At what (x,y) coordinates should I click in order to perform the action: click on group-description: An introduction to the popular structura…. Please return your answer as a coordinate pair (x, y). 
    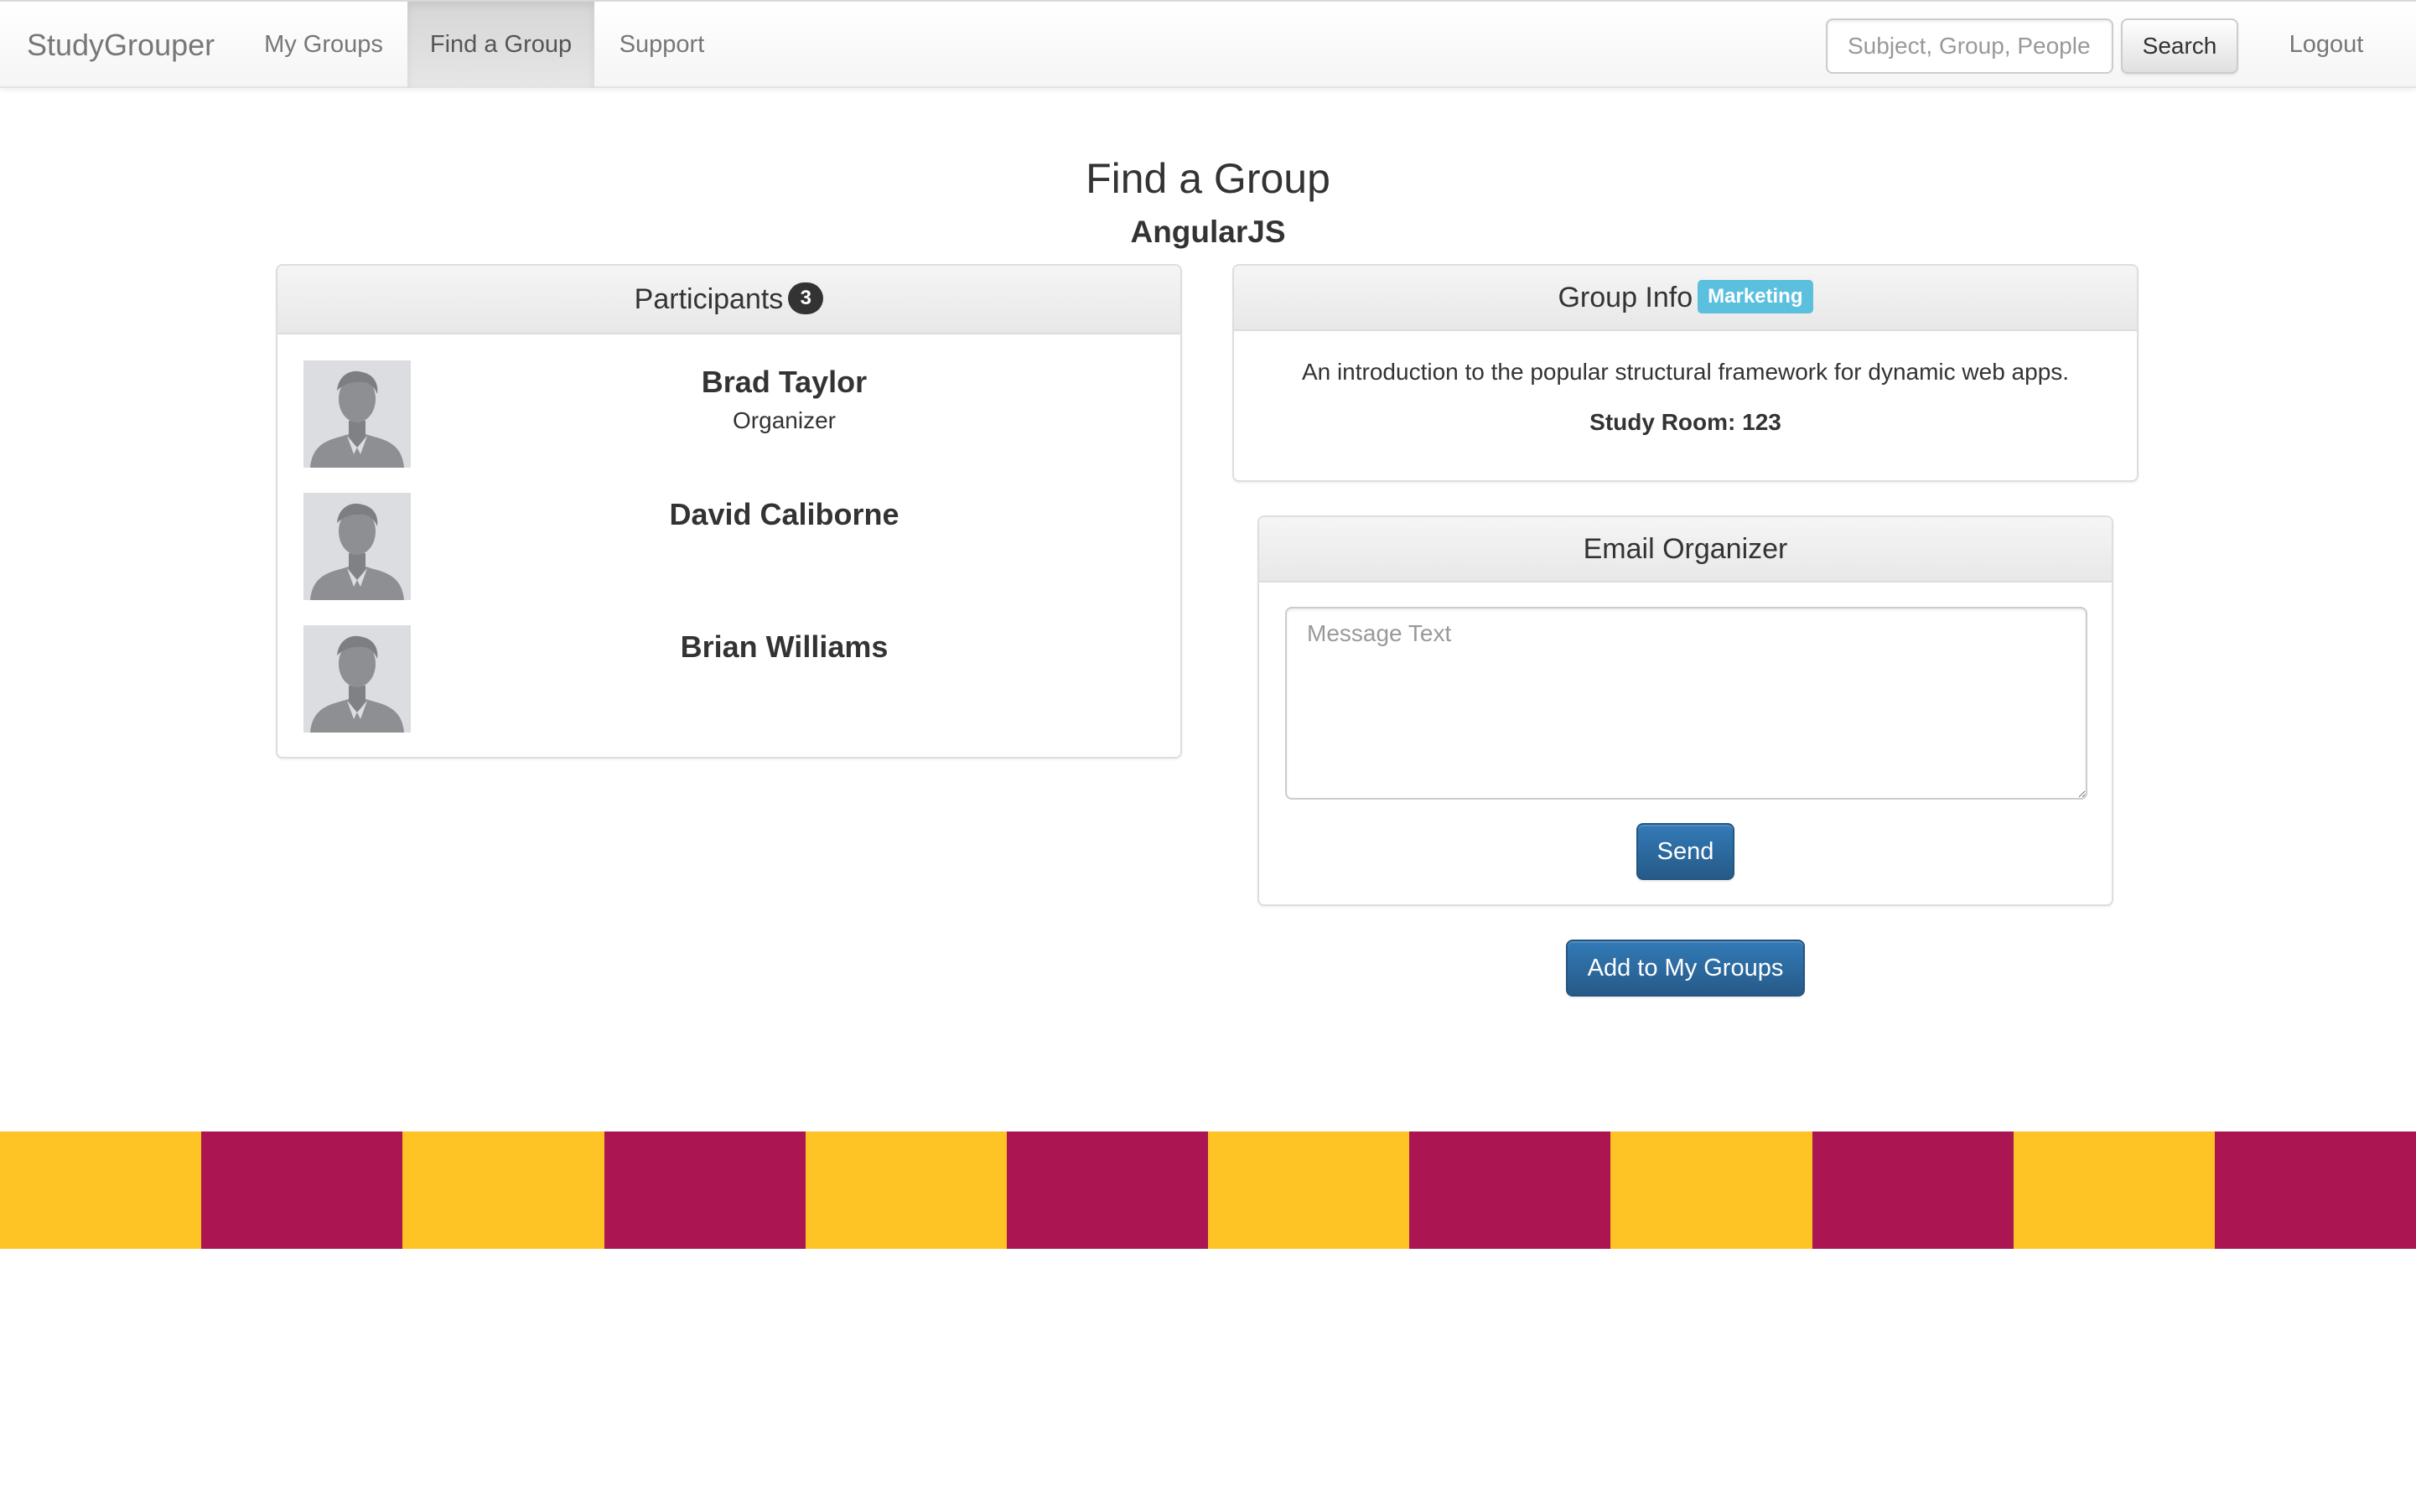
    Looking at the image, I should click on (1685, 372).